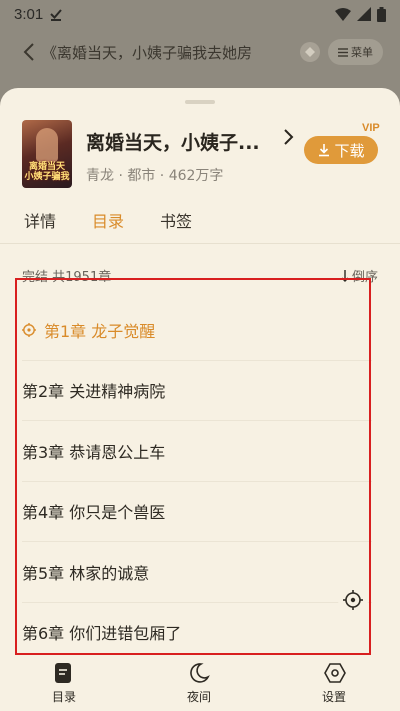  What do you see at coordinates (56, 15) in the screenshot?
I see `download-complete-icon` at bounding box center [56, 15].